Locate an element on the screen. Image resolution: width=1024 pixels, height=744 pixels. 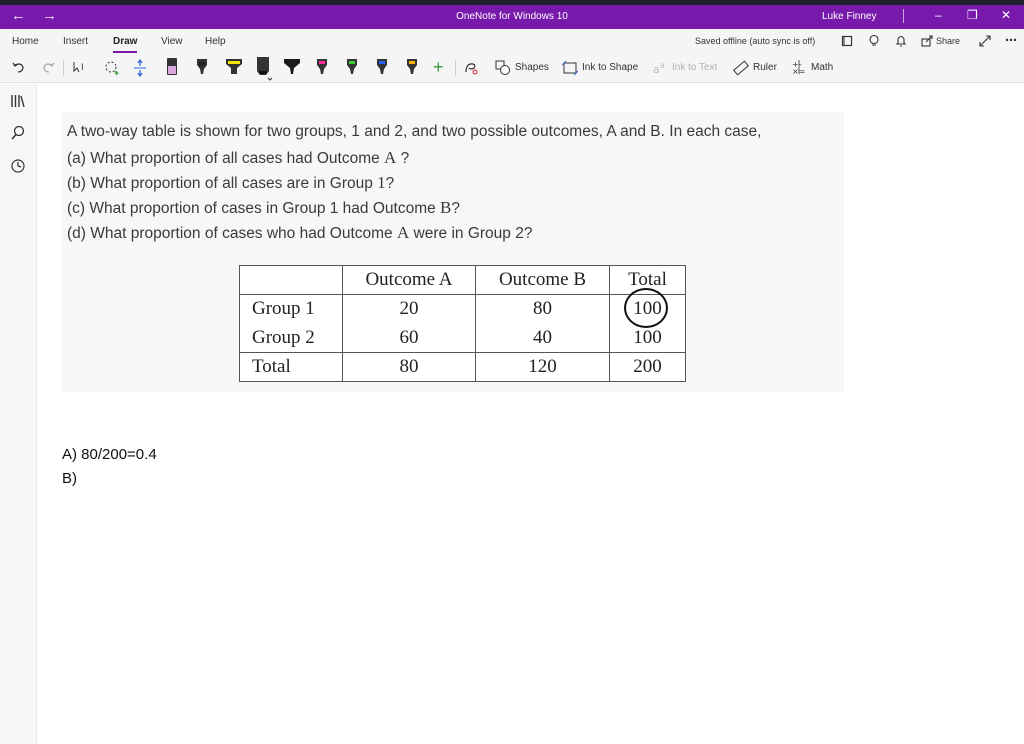
highlighter-yellow-icon is located at coordinates (234, 68).